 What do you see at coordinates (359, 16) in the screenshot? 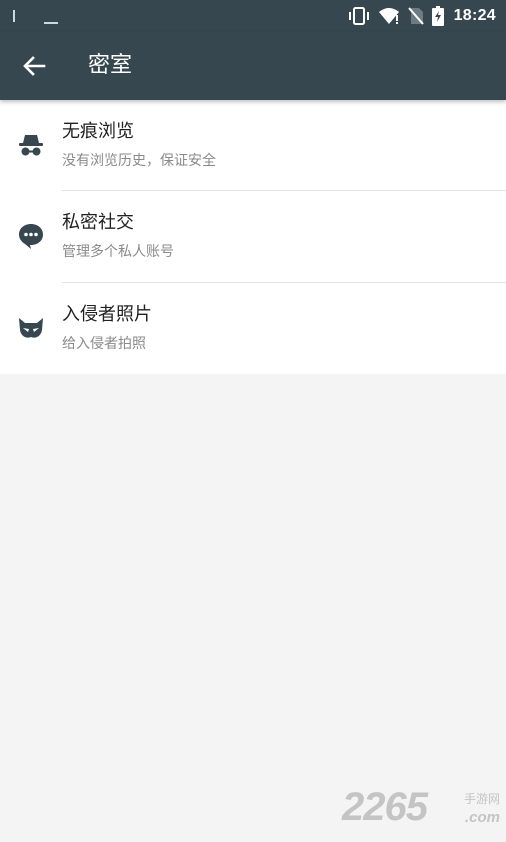
I see `vibrate-icon` at bounding box center [359, 16].